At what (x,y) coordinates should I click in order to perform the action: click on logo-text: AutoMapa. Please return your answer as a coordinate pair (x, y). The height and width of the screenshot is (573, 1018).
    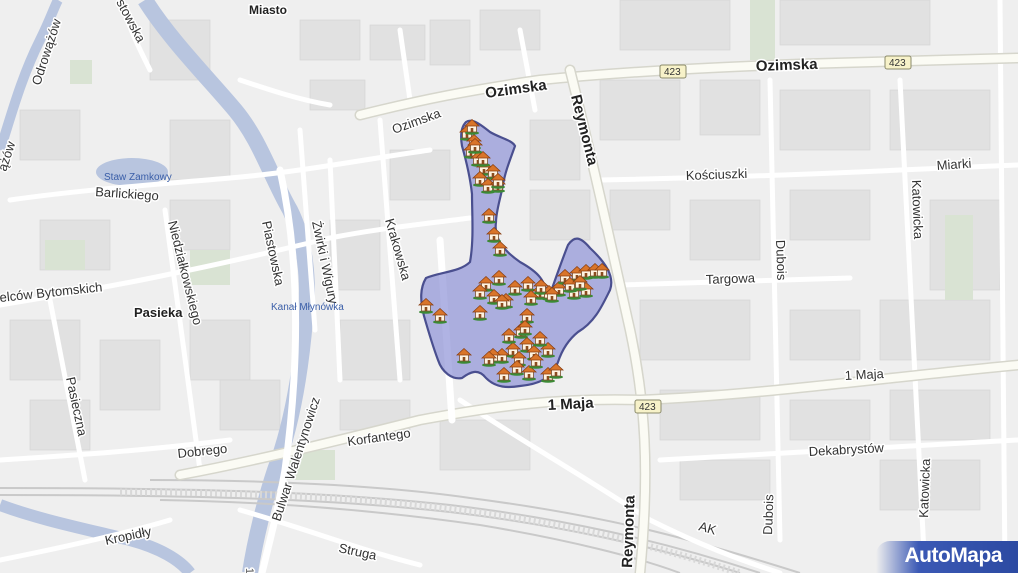
    Looking at the image, I should click on (953, 555).